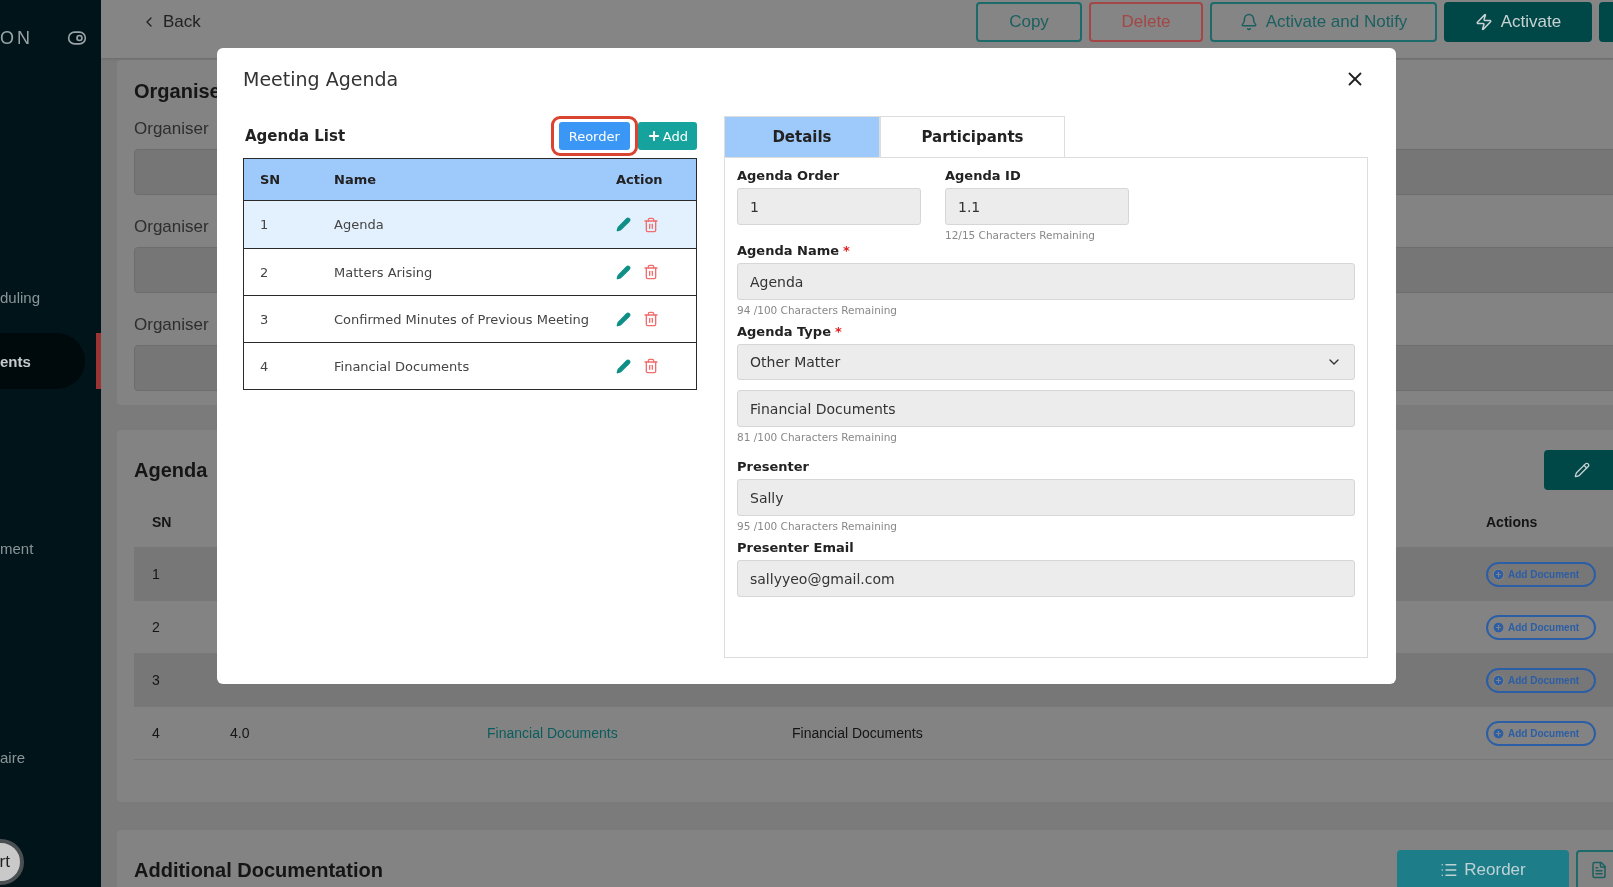  I want to click on plus-icon, so click(653, 136).